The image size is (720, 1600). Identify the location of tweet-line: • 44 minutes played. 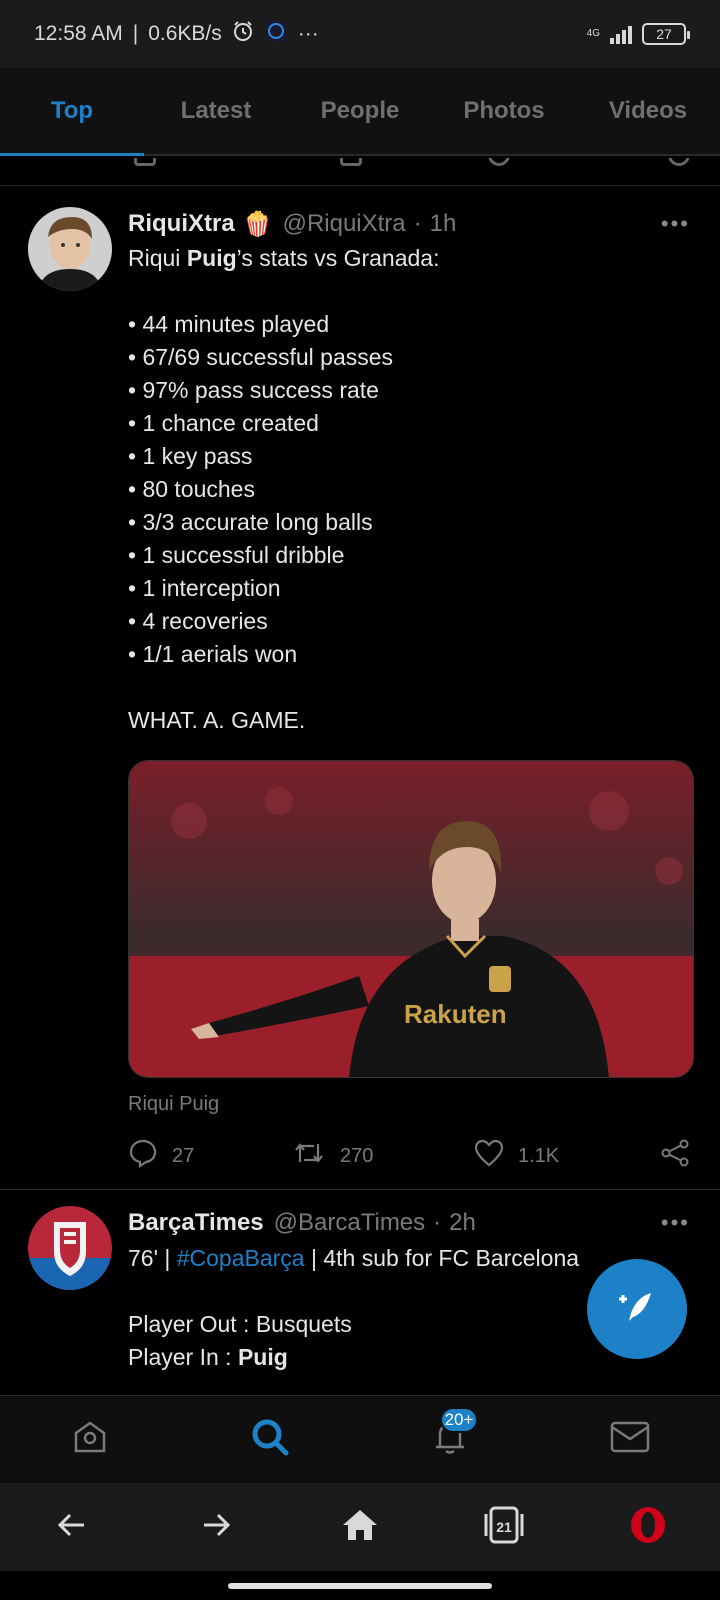
(229, 324).